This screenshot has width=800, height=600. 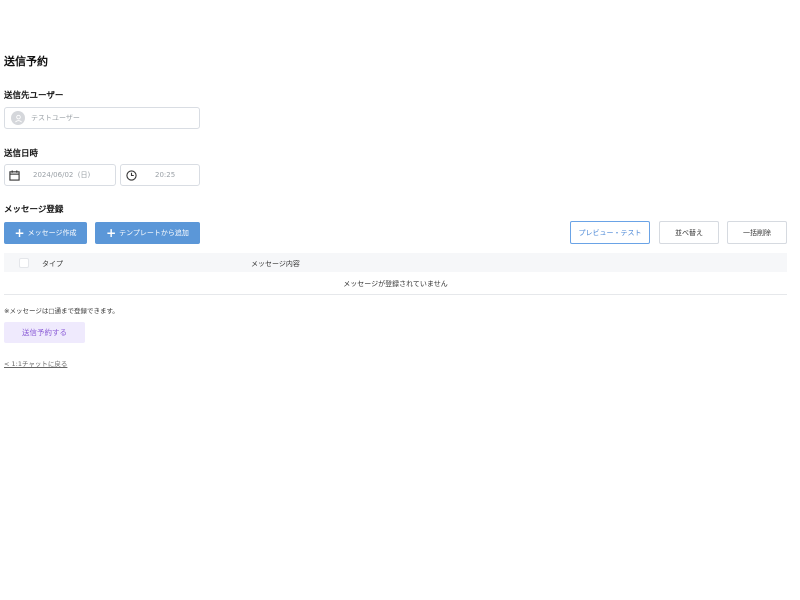 What do you see at coordinates (34, 96) in the screenshot?
I see `recipient-label: 送信先ユーザー` at bounding box center [34, 96].